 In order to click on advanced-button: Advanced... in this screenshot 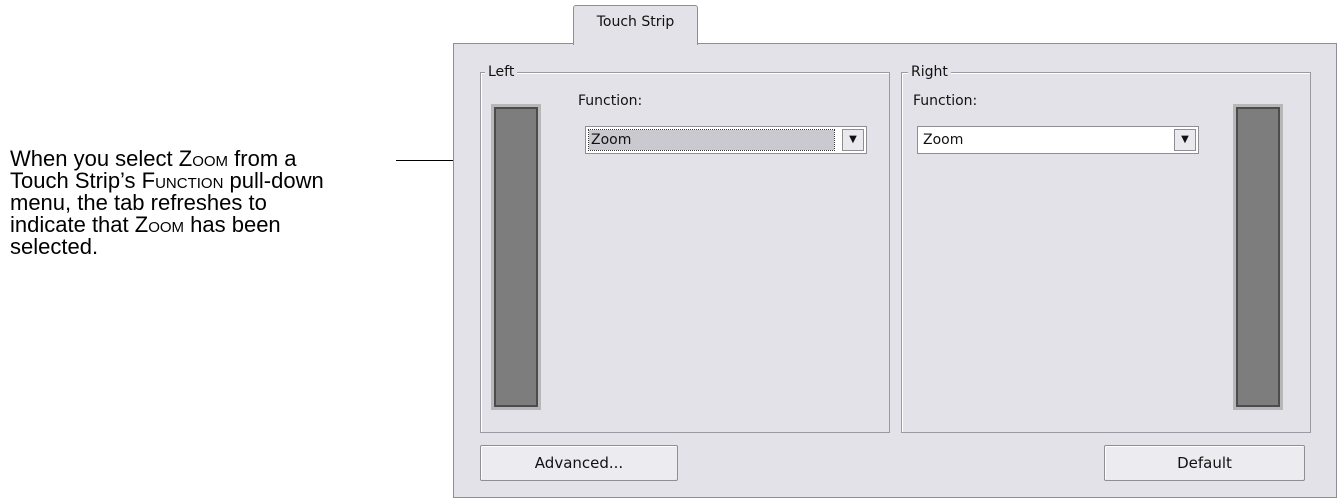, I will do `click(579, 463)`.